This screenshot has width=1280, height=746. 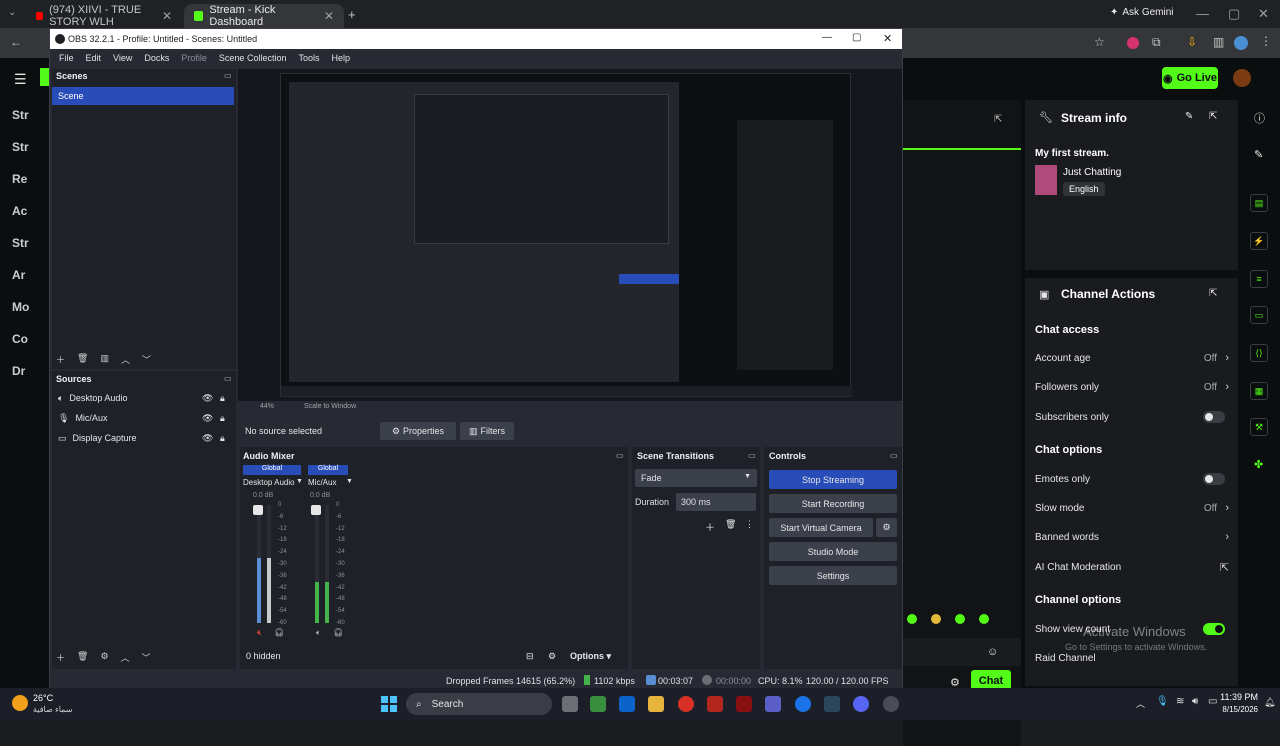 I want to click on account-age-row: Account age Off ›, so click(x=1133, y=358).